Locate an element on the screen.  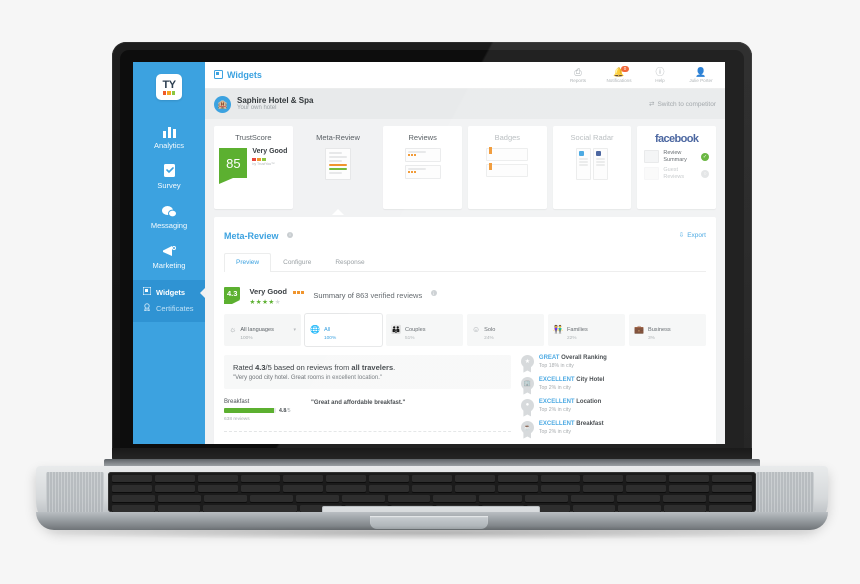
widget-card-title: Meta-Review is located at coordinates (338, 137).